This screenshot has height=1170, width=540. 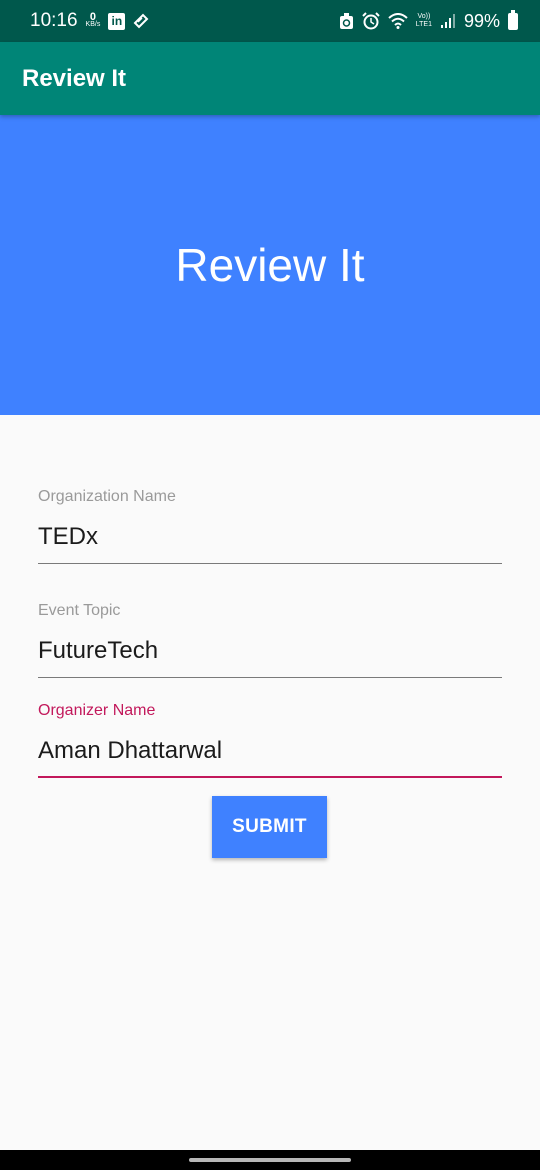 I want to click on saver-icon, so click(x=346, y=20).